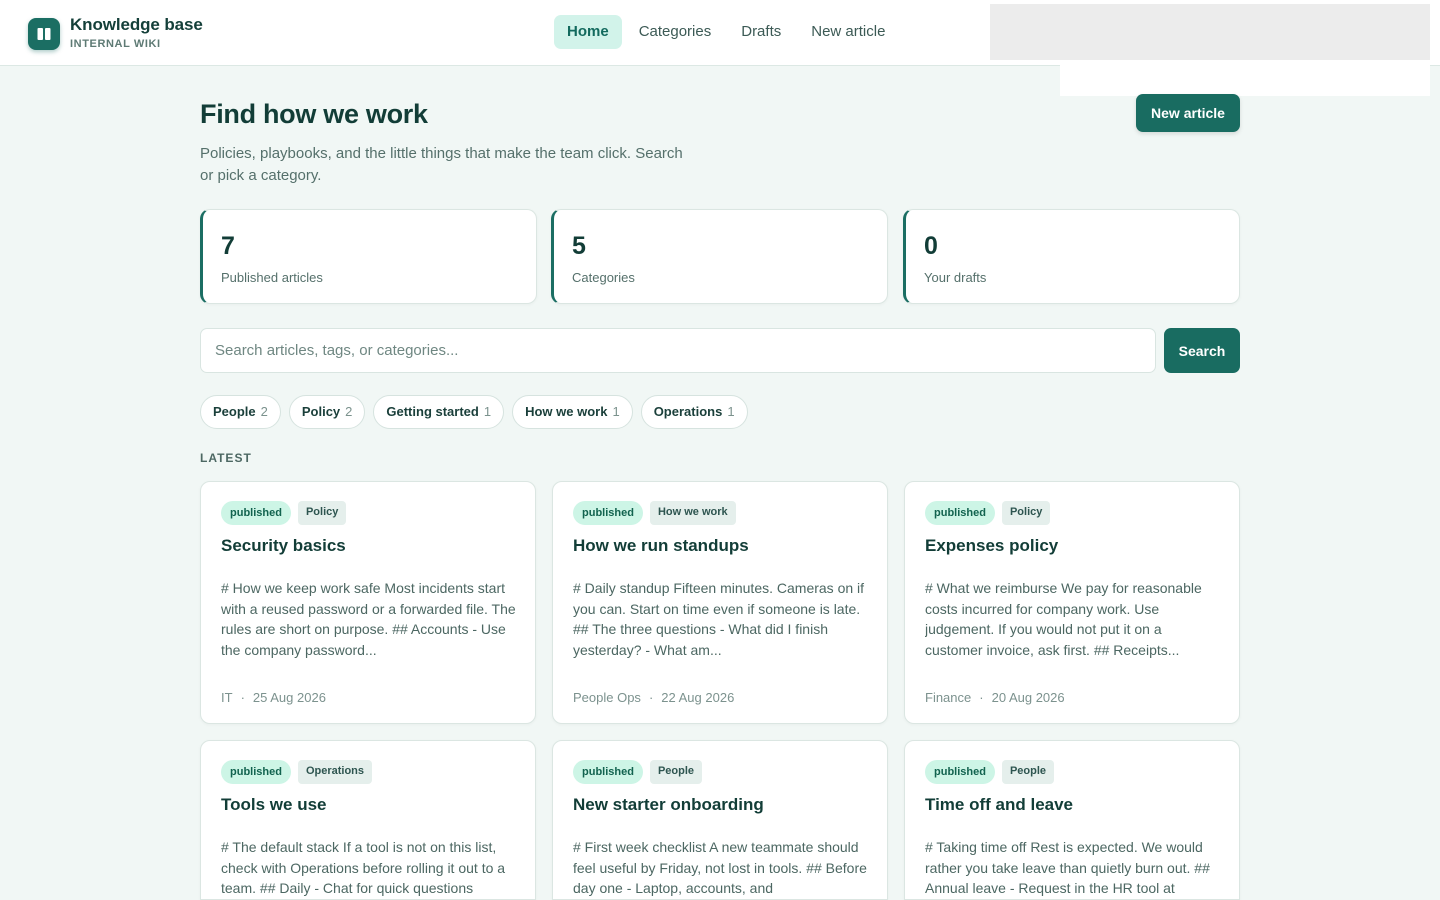 The image size is (1440, 900). I want to click on article-meta: IT · 25 Aug 2026, so click(273, 697).